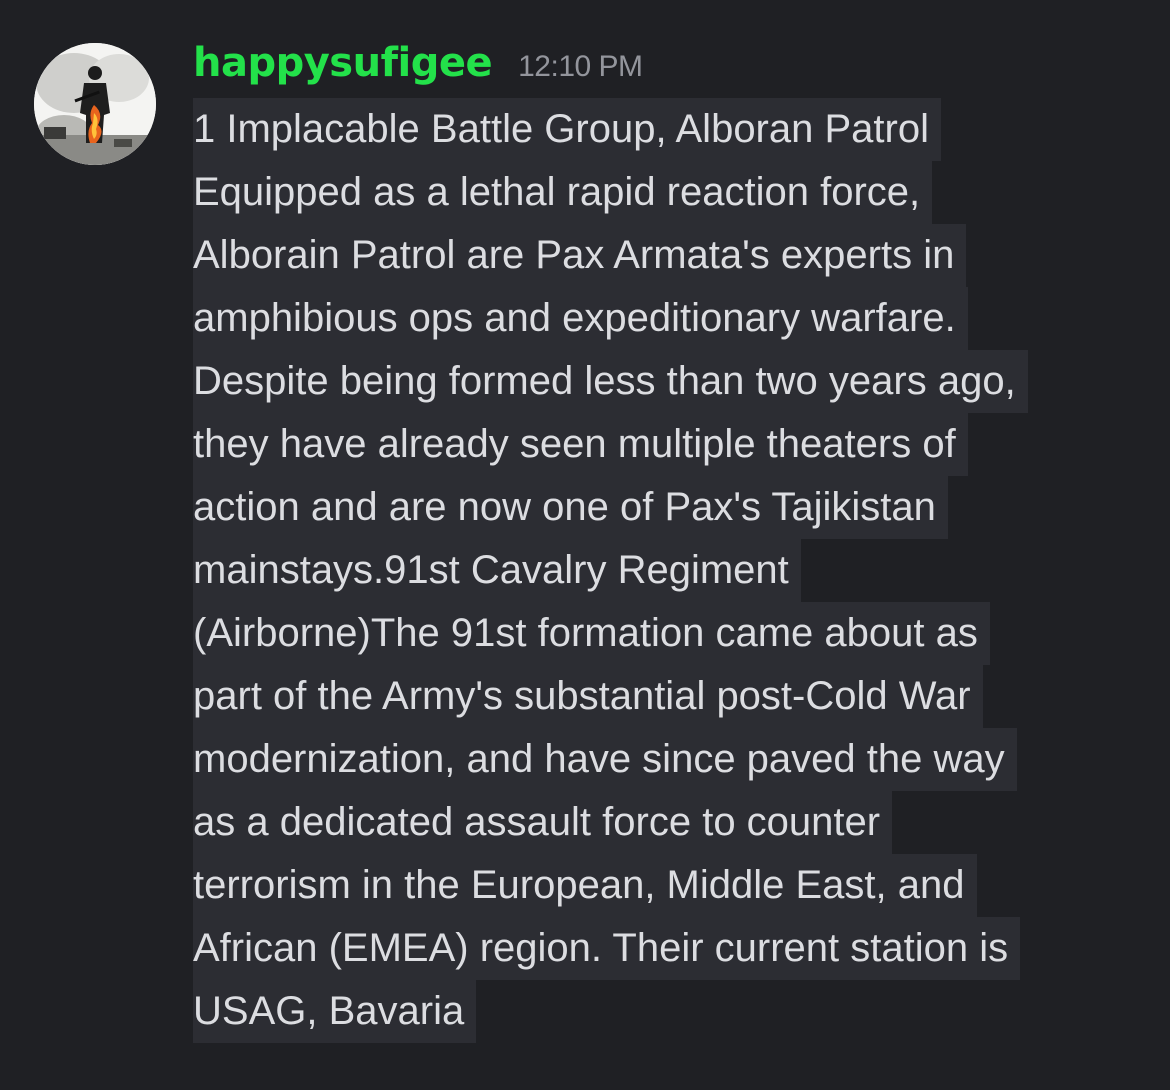 This screenshot has height=1090, width=1170. I want to click on message-line-text: mainstays.91st Cavalry Regiment, so click(497, 570).